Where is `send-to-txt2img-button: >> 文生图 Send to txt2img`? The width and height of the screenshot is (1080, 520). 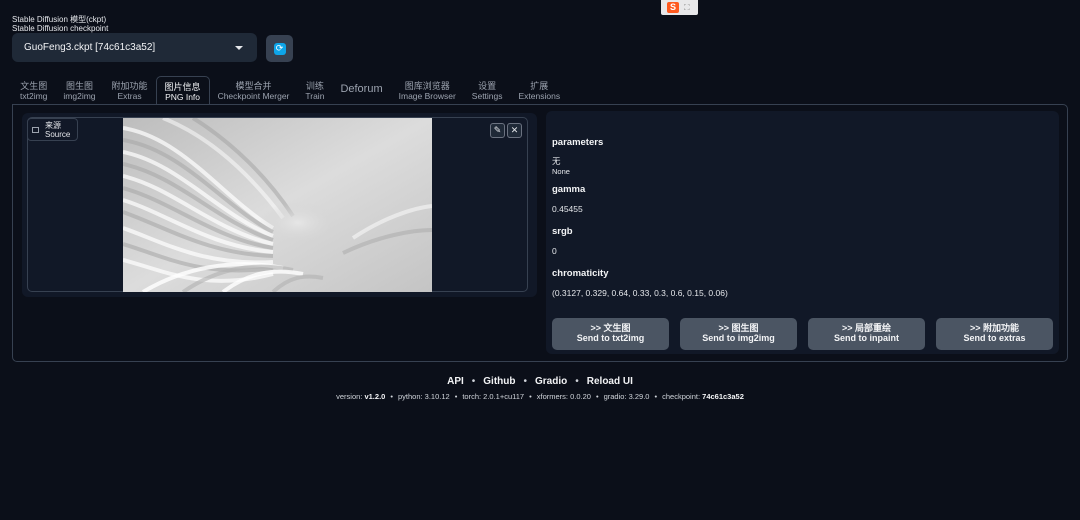
send-to-txt2img-button: >> 文生图 Send to txt2img is located at coordinates (610, 334).